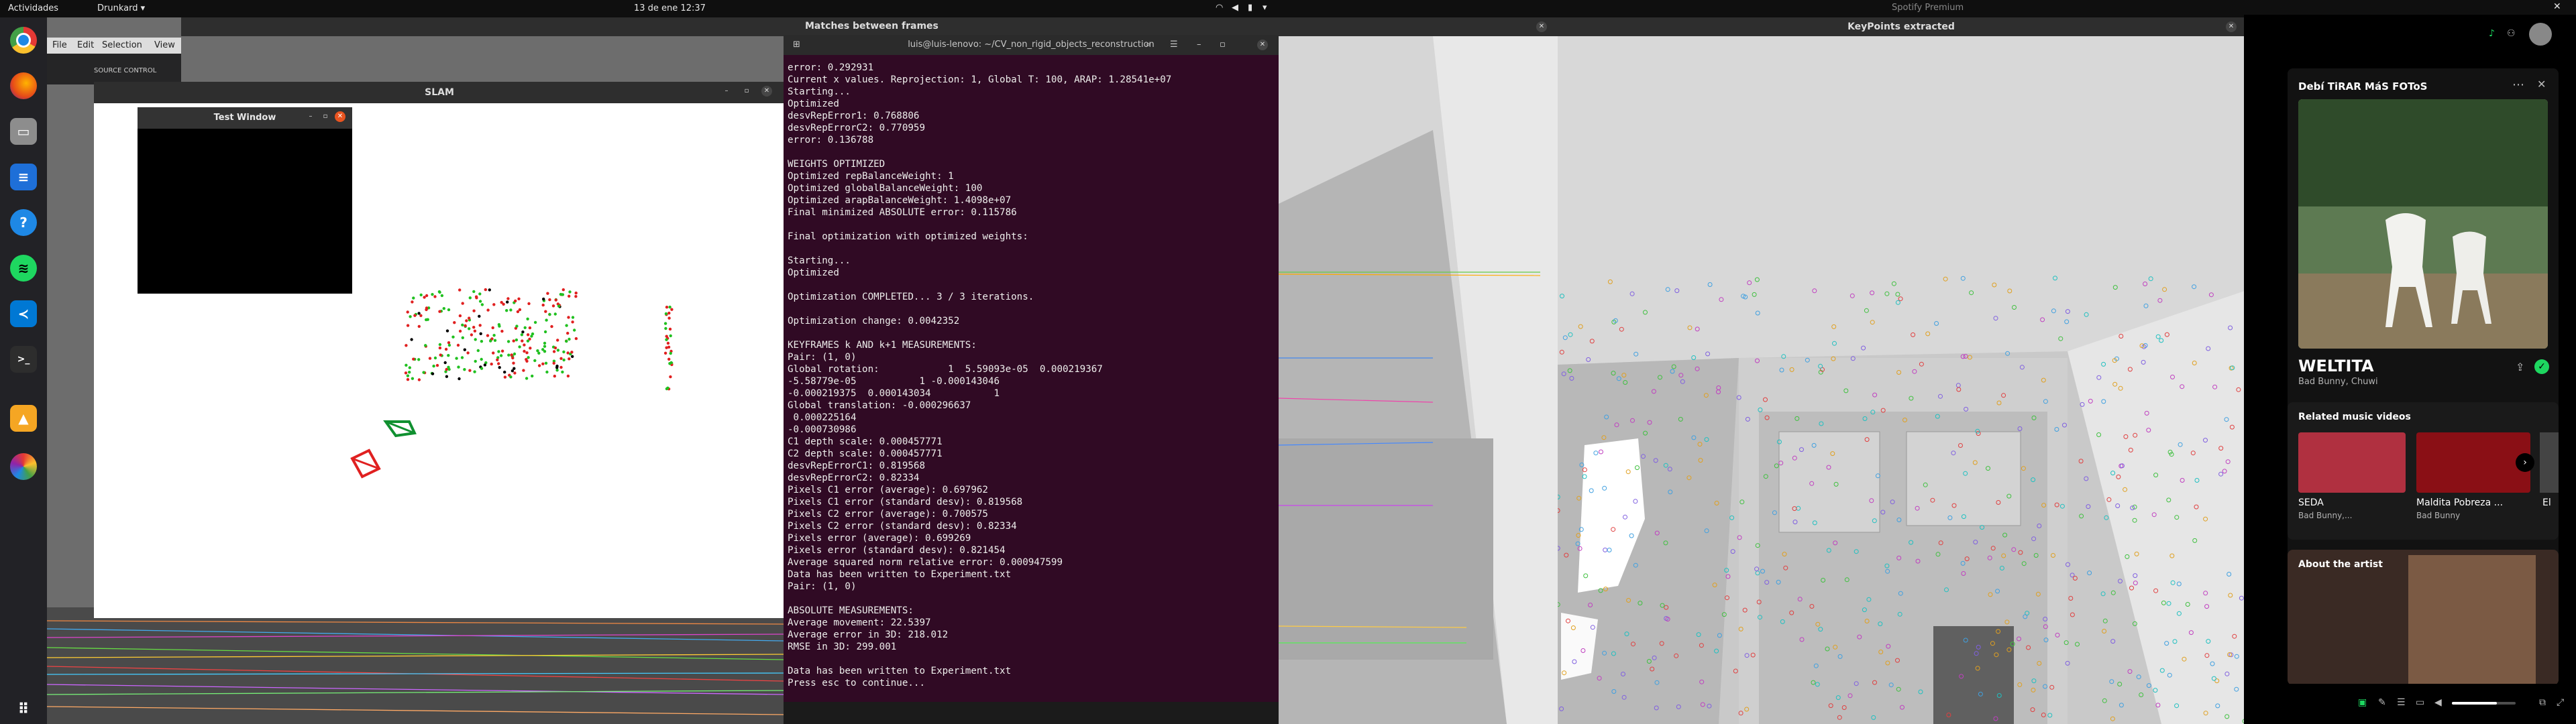 This screenshot has width=2576, height=724. Describe the element at coordinates (23, 418) in the screenshot. I see `vlc-icon: ▲` at that location.